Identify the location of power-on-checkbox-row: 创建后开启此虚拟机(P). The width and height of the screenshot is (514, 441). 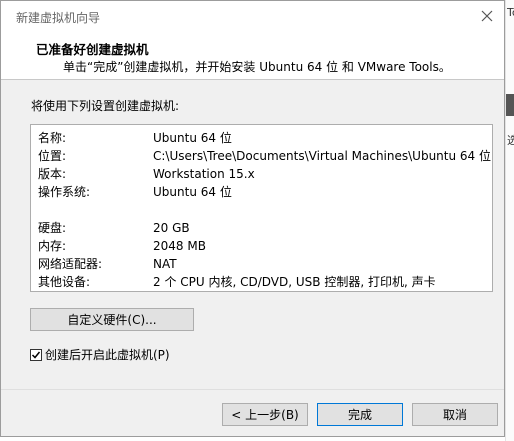
(100, 354).